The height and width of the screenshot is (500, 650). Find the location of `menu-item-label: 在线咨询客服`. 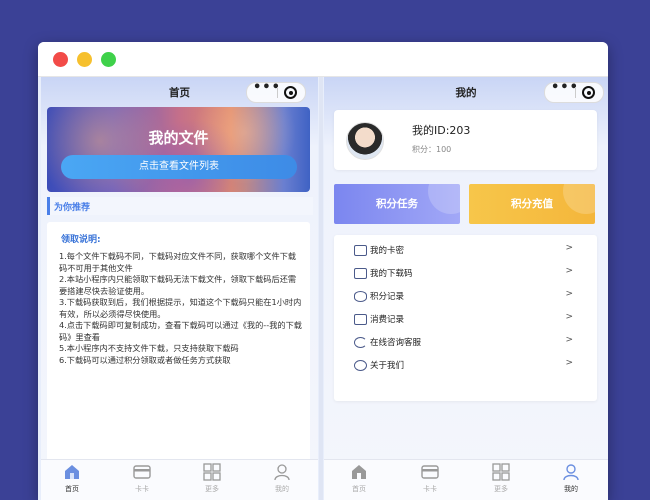

menu-item-label: 在线咨询客服 is located at coordinates (396, 343).